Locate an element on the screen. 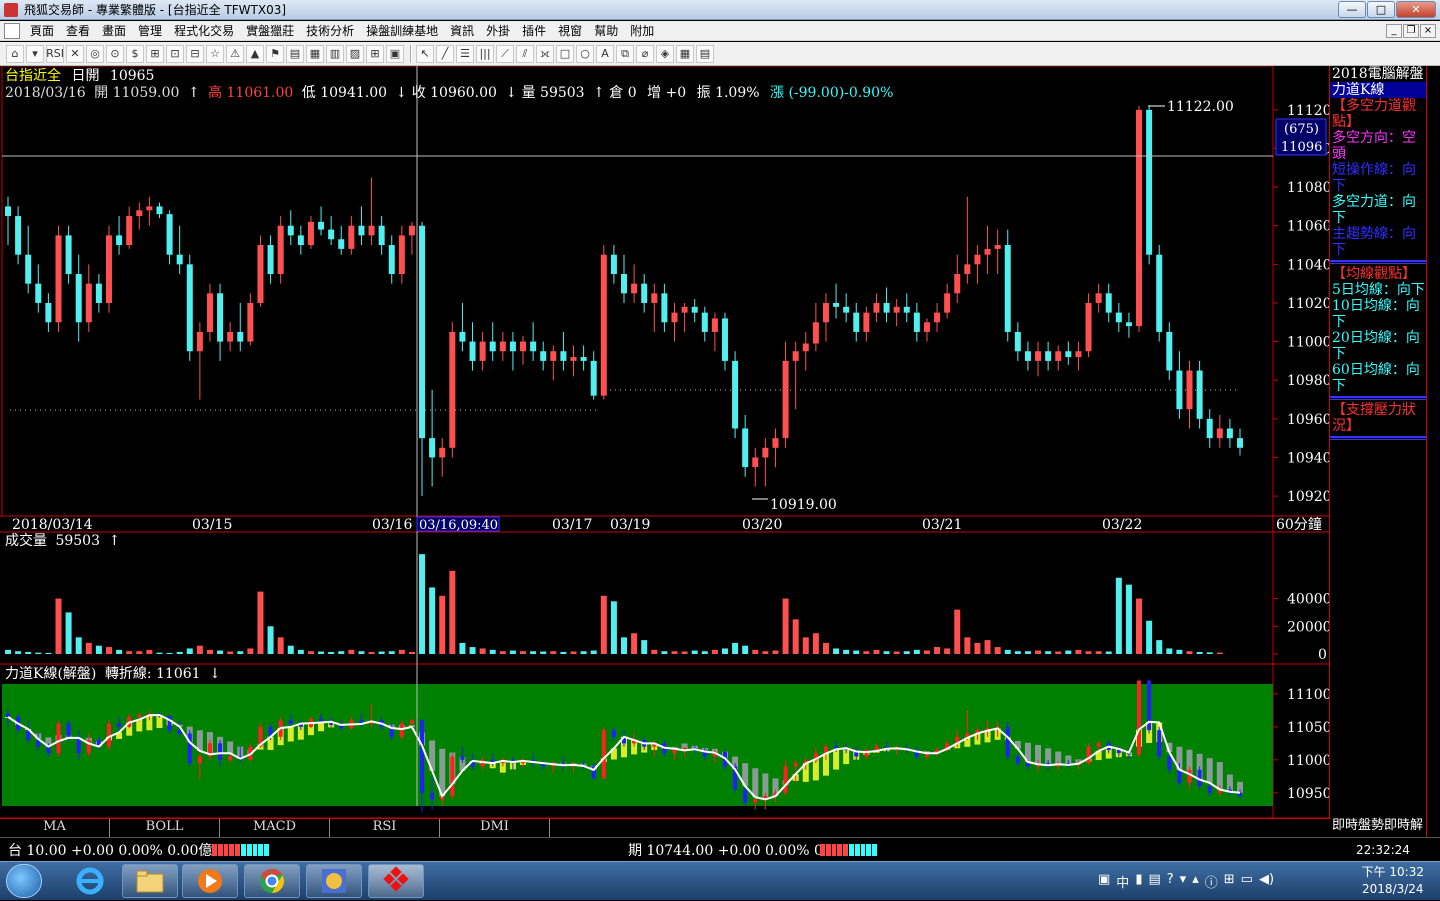  toolbar-button-2: RSI is located at coordinates (55, 53).